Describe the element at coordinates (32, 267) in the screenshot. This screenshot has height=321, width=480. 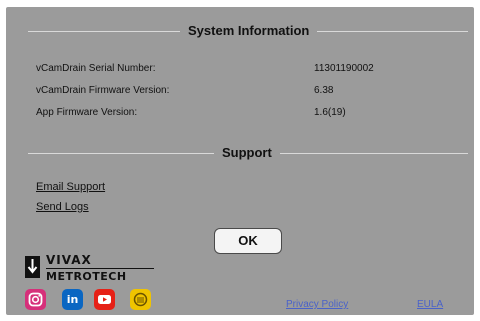
I see `logo-mark-icon` at that location.